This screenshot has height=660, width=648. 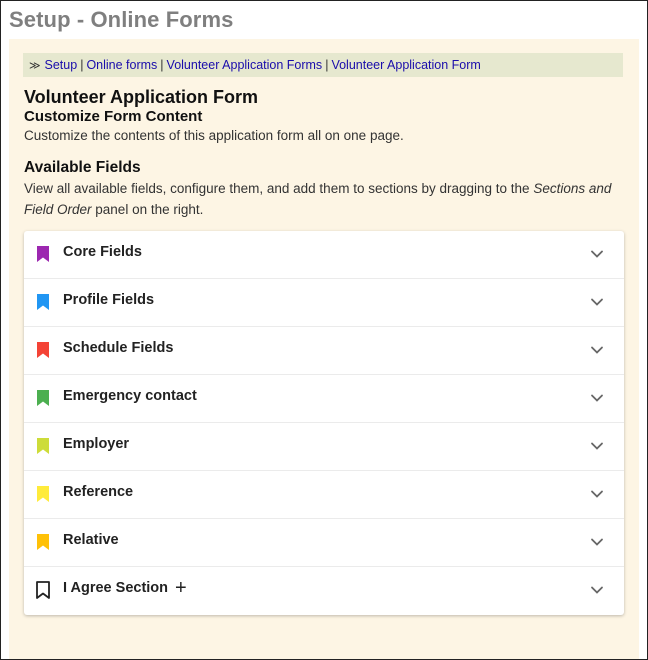 I want to click on form-title: Volunteer Application Form, so click(x=141, y=97).